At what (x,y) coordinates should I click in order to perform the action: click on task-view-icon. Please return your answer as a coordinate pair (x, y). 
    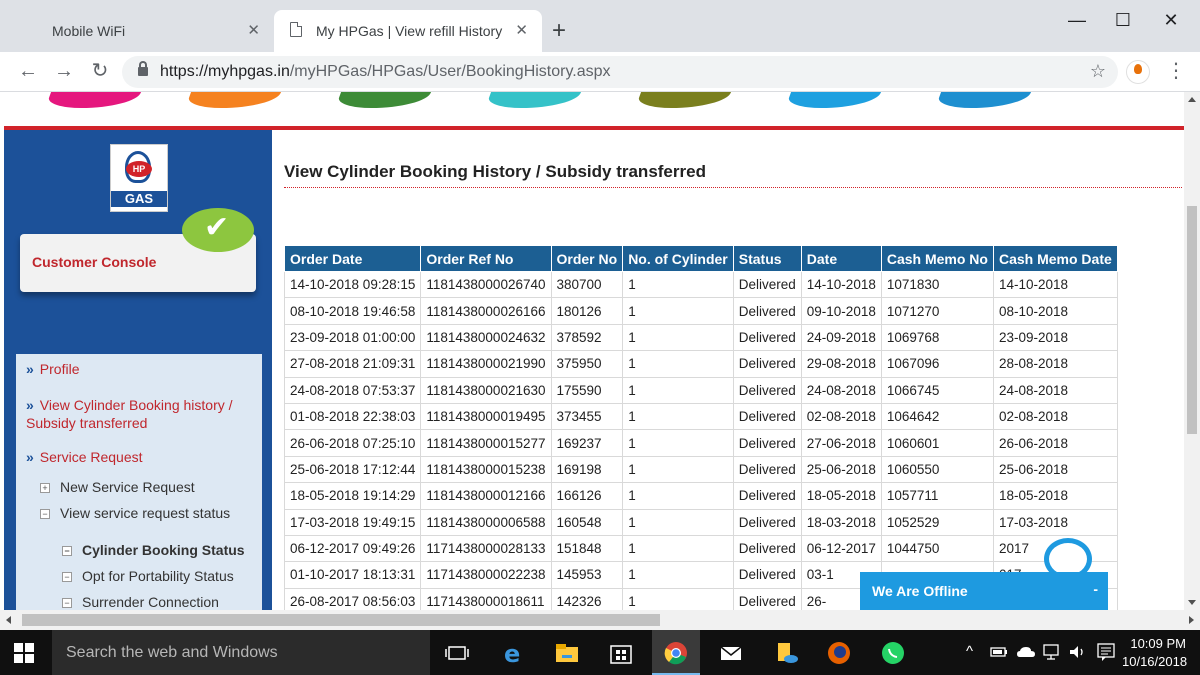
    Looking at the image, I should click on (457, 653).